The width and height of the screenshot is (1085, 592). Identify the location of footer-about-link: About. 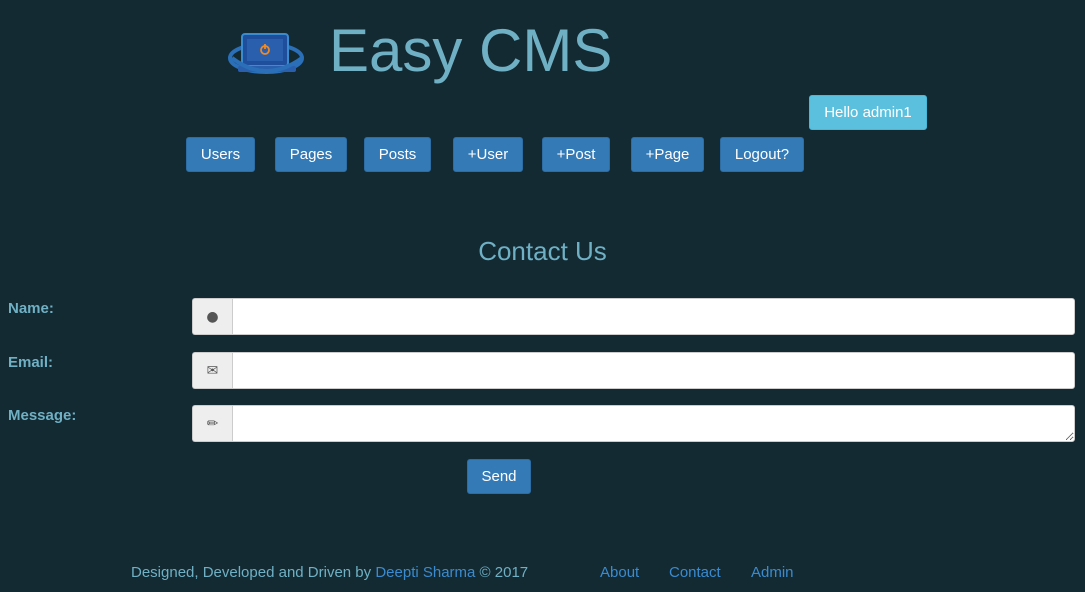
(619, 572).